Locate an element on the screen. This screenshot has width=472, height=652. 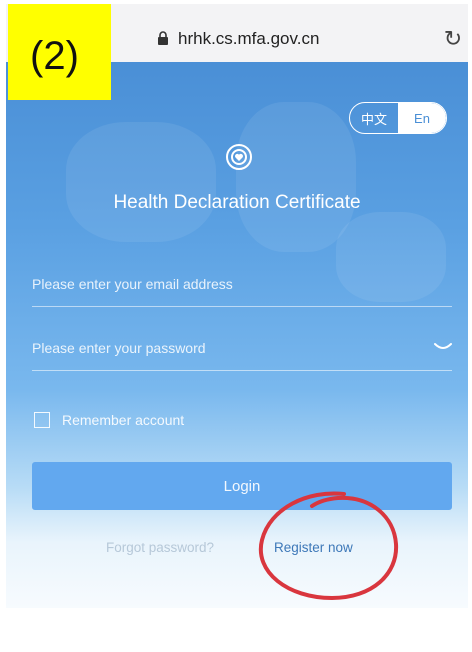
password-field is located at coordinates (242, 348).